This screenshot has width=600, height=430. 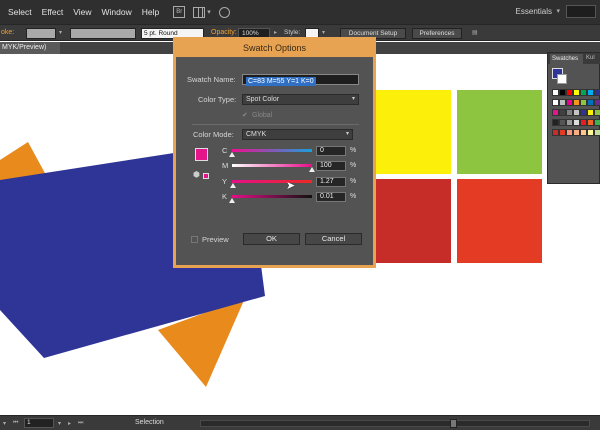 What do you see at coordinates (300, 80) in the screenshot?
I see `swatch-name-input: C=83 M=55 Y=1 K=0` at bounding box center [300, 80].